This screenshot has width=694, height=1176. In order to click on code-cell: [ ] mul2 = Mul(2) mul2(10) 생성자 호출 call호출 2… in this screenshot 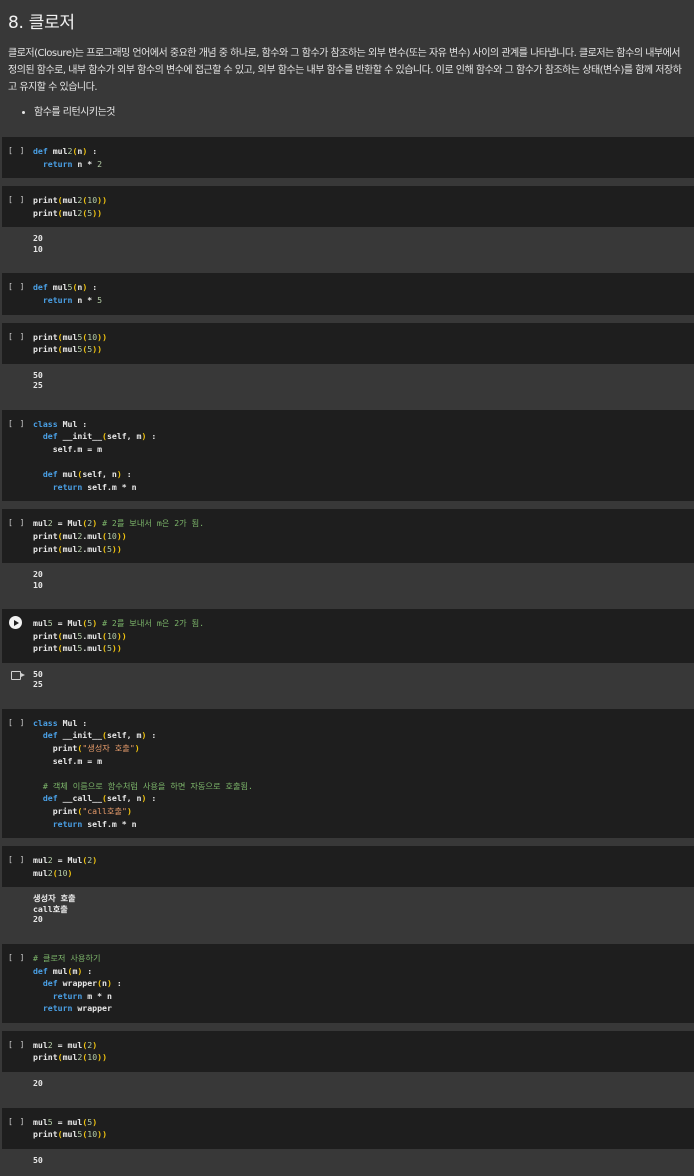, I will do `click(348, 891)`.